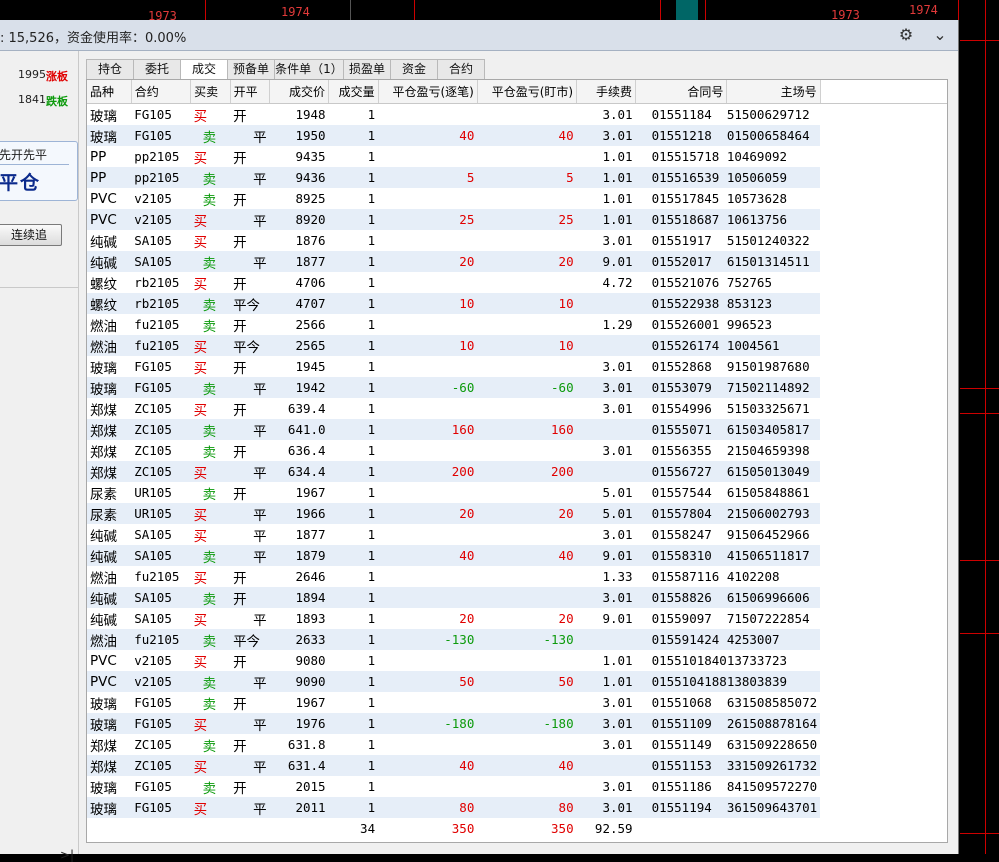 The image size is (999, 862). I want to click on column-header: 合同号, so click(681, 92).